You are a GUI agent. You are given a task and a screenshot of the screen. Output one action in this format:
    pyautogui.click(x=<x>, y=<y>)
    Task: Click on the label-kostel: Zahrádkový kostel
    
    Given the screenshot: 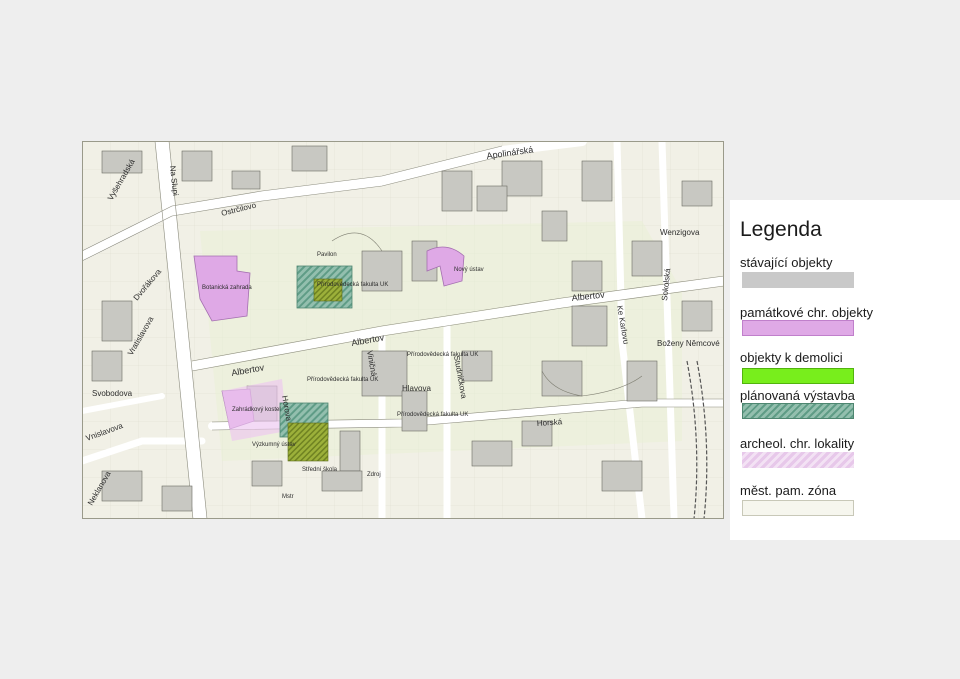 What is the action you would take?
    pyautogui.click(x=256, y=410)
    